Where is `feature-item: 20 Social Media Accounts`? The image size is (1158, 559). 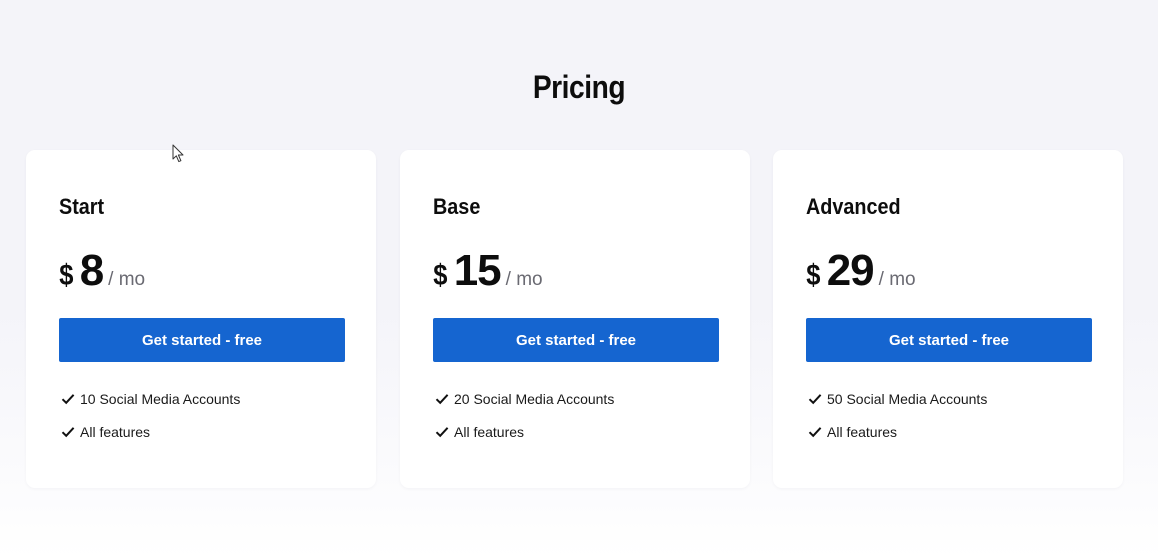
feature-item: 20 Social Media Accounts is located at coordinates (524, 399).